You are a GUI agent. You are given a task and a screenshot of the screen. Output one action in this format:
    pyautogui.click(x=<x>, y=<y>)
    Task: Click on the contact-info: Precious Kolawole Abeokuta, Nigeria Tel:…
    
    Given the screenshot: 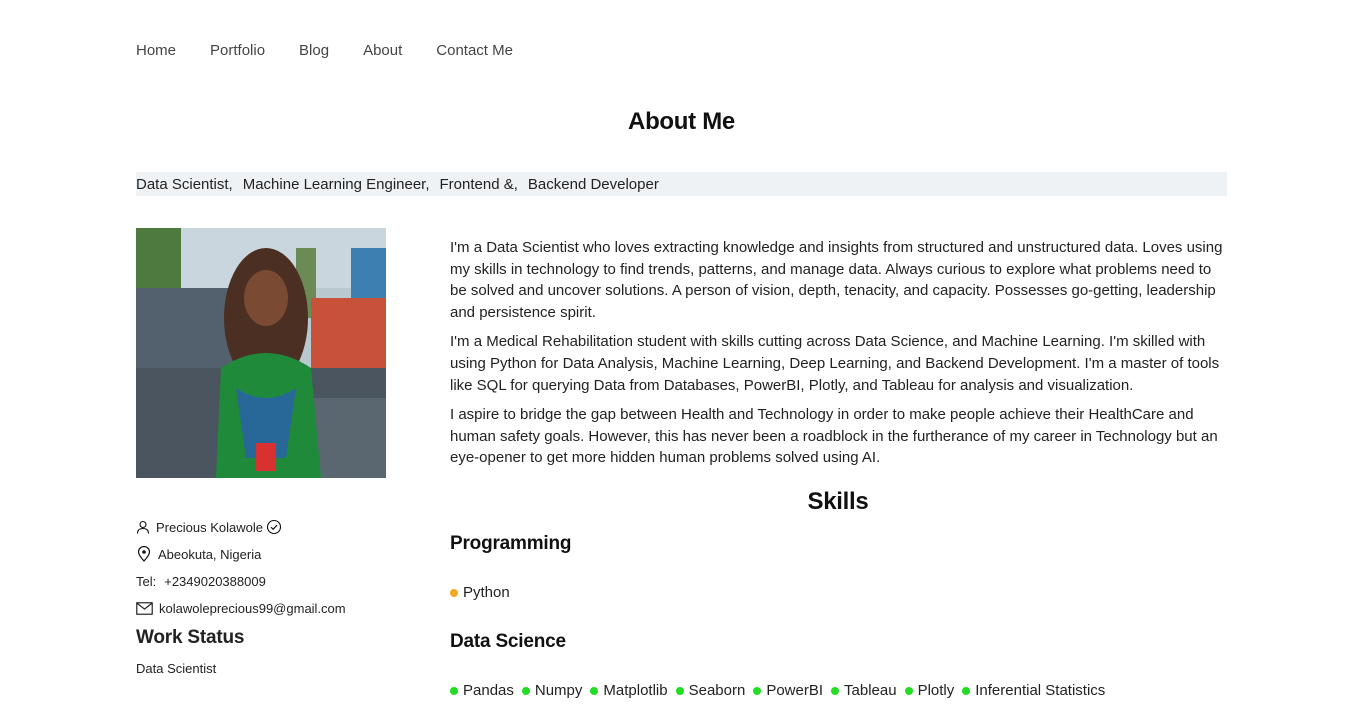 What is the action you would take?
    pyautogui.click(x=276, y=596)
    